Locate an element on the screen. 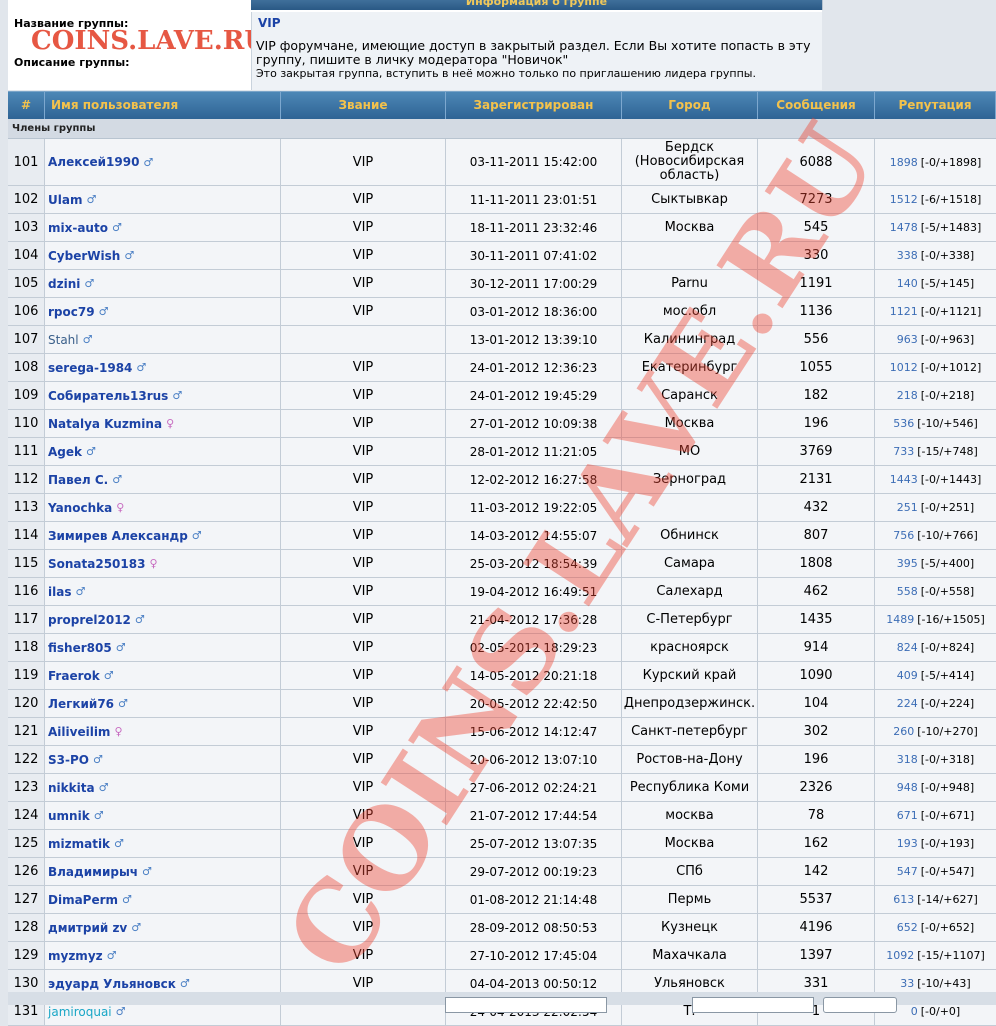 The width and height of the screenshot is (996, 1026). username-cell: Ailiveilim ♀ is located at coordinates (163, 731).